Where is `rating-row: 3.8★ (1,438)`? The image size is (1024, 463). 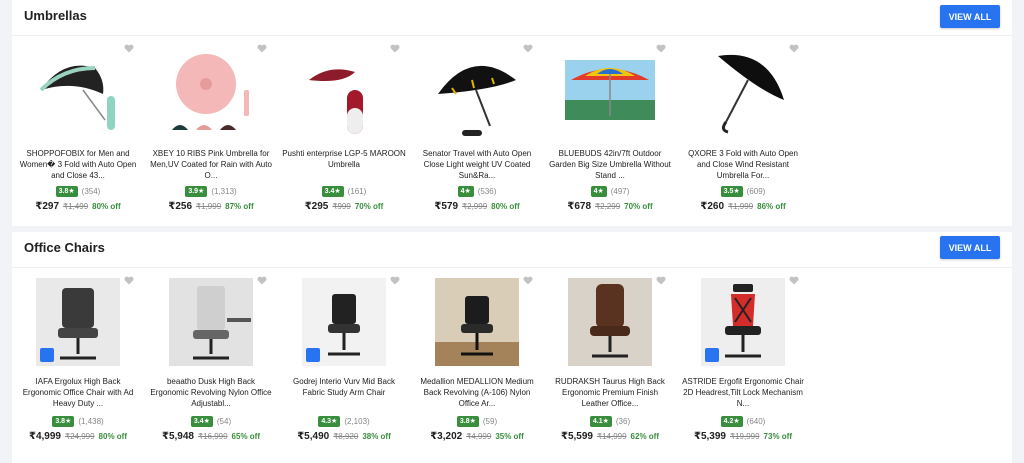 rating-row: 3.8★ (1,438) is located at coordinates (78, 421).